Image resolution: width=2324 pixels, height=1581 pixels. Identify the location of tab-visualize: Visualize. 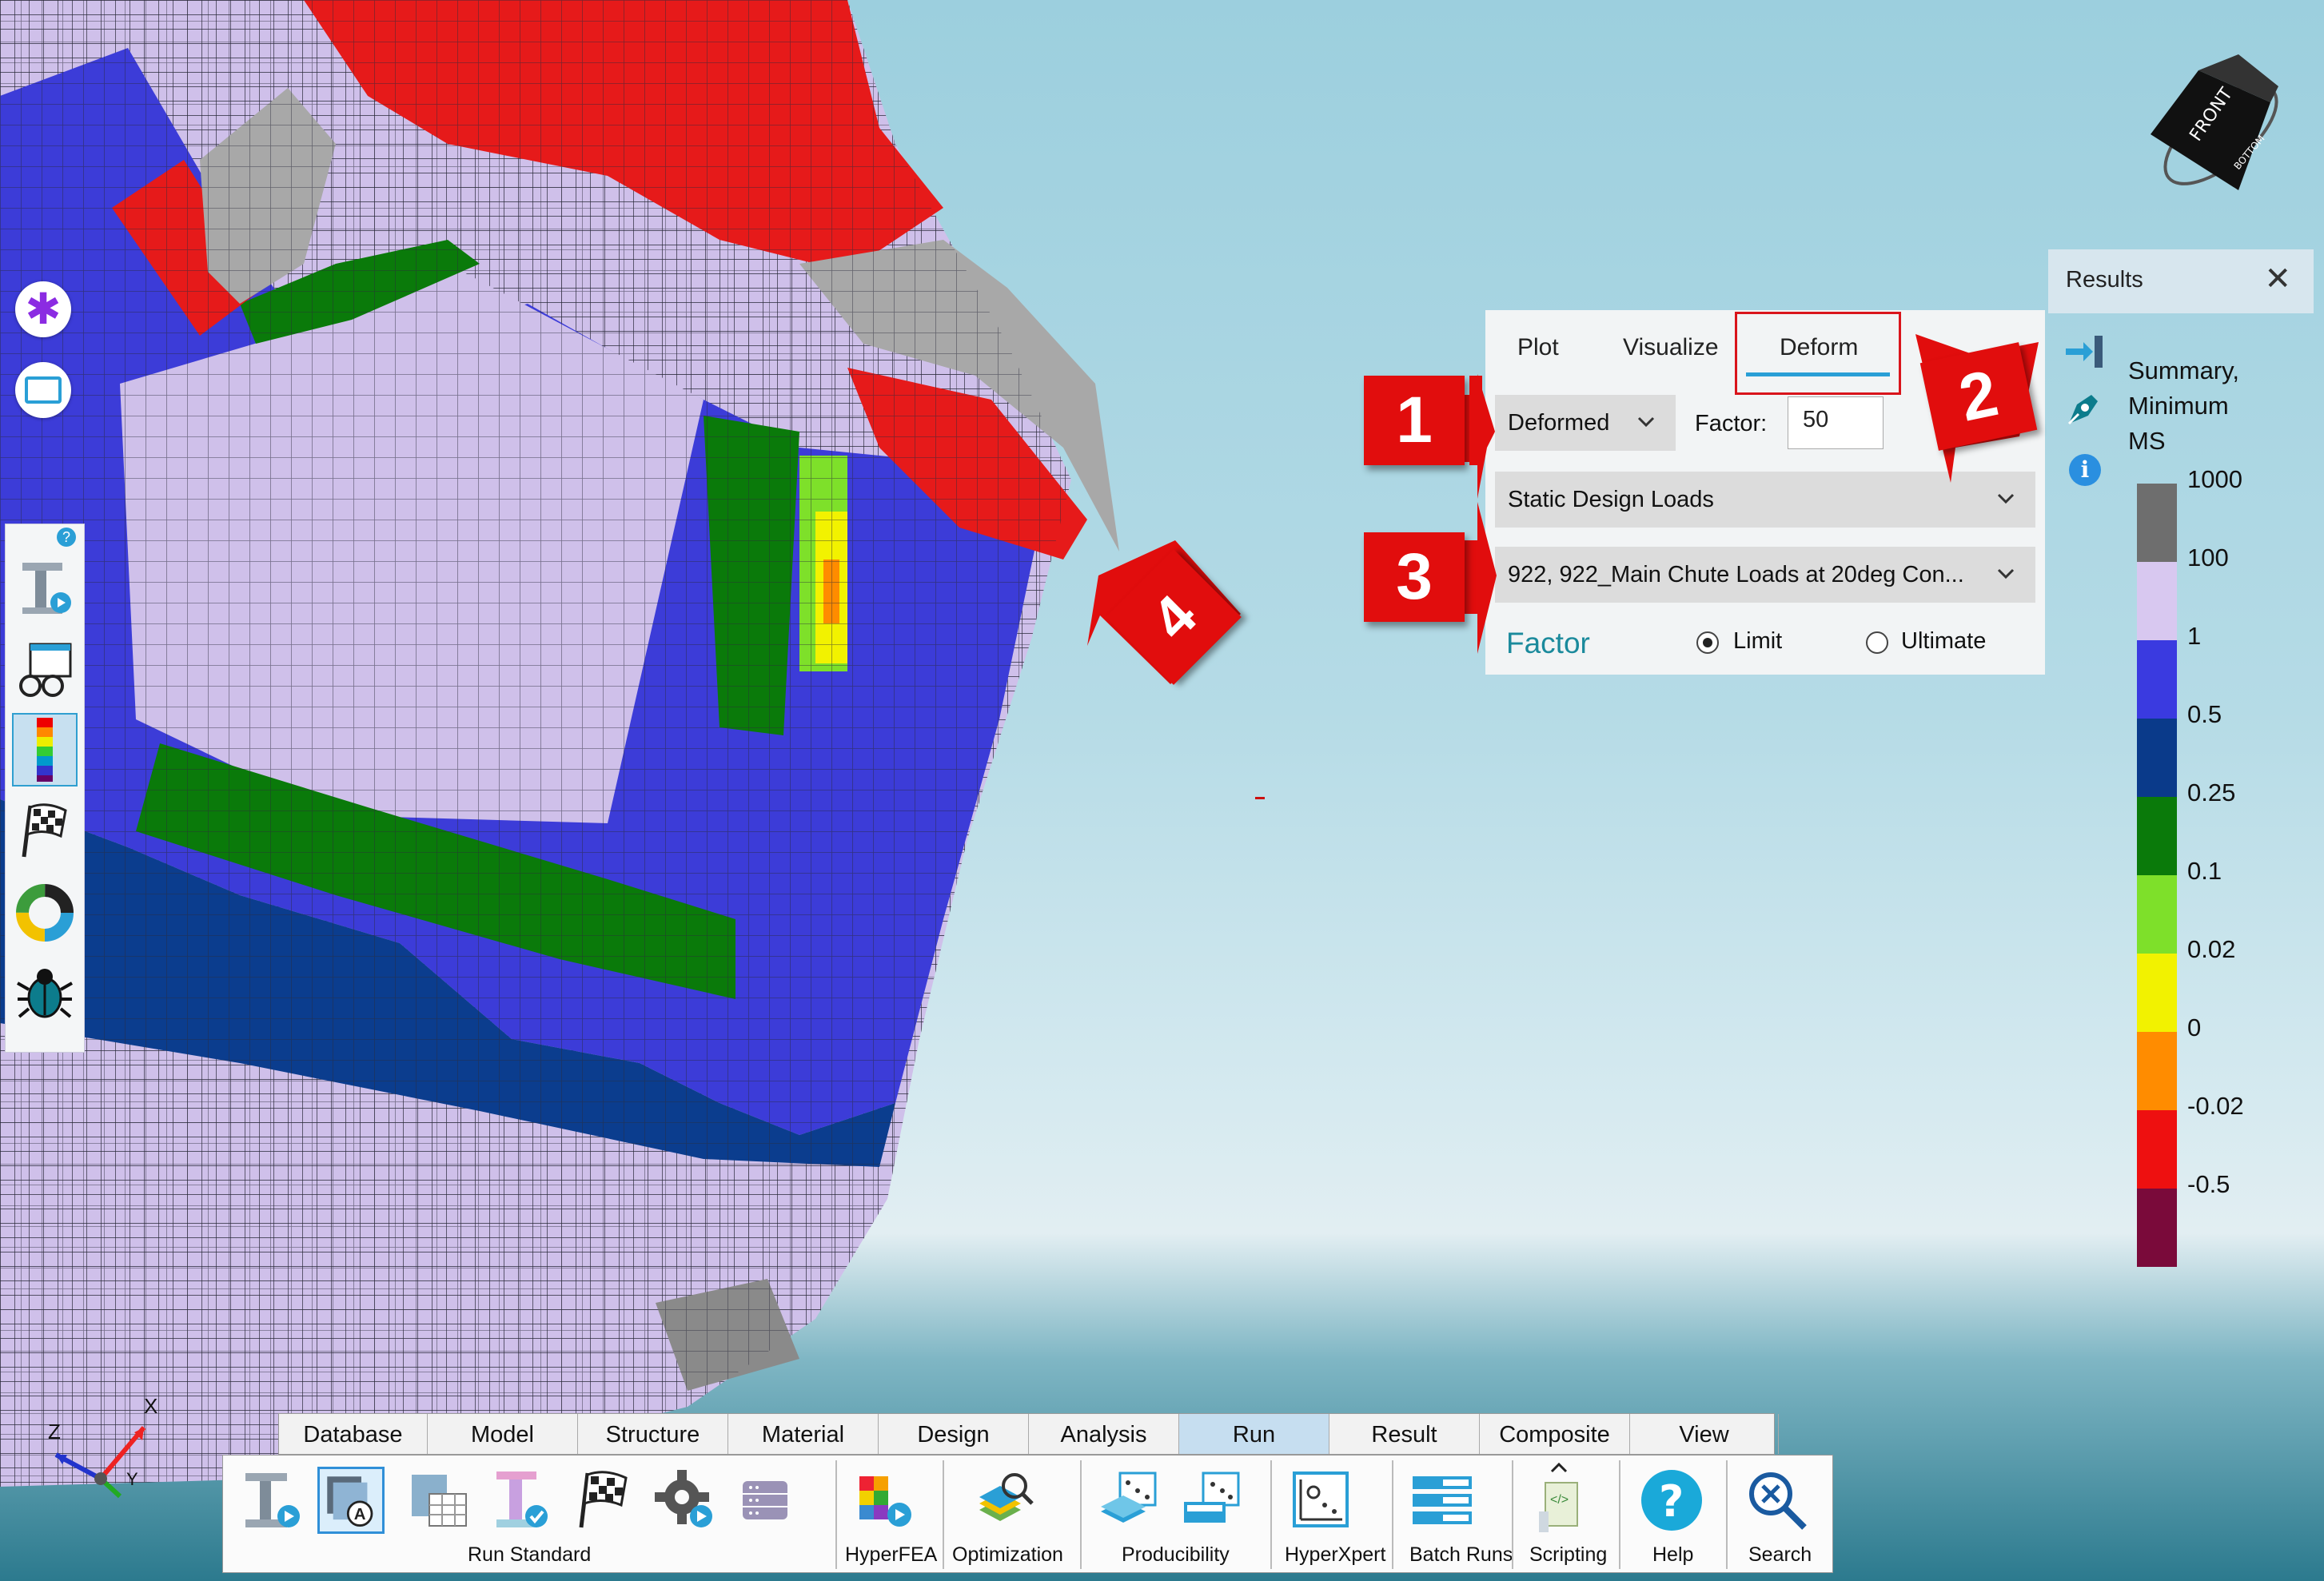
(1671, 348).